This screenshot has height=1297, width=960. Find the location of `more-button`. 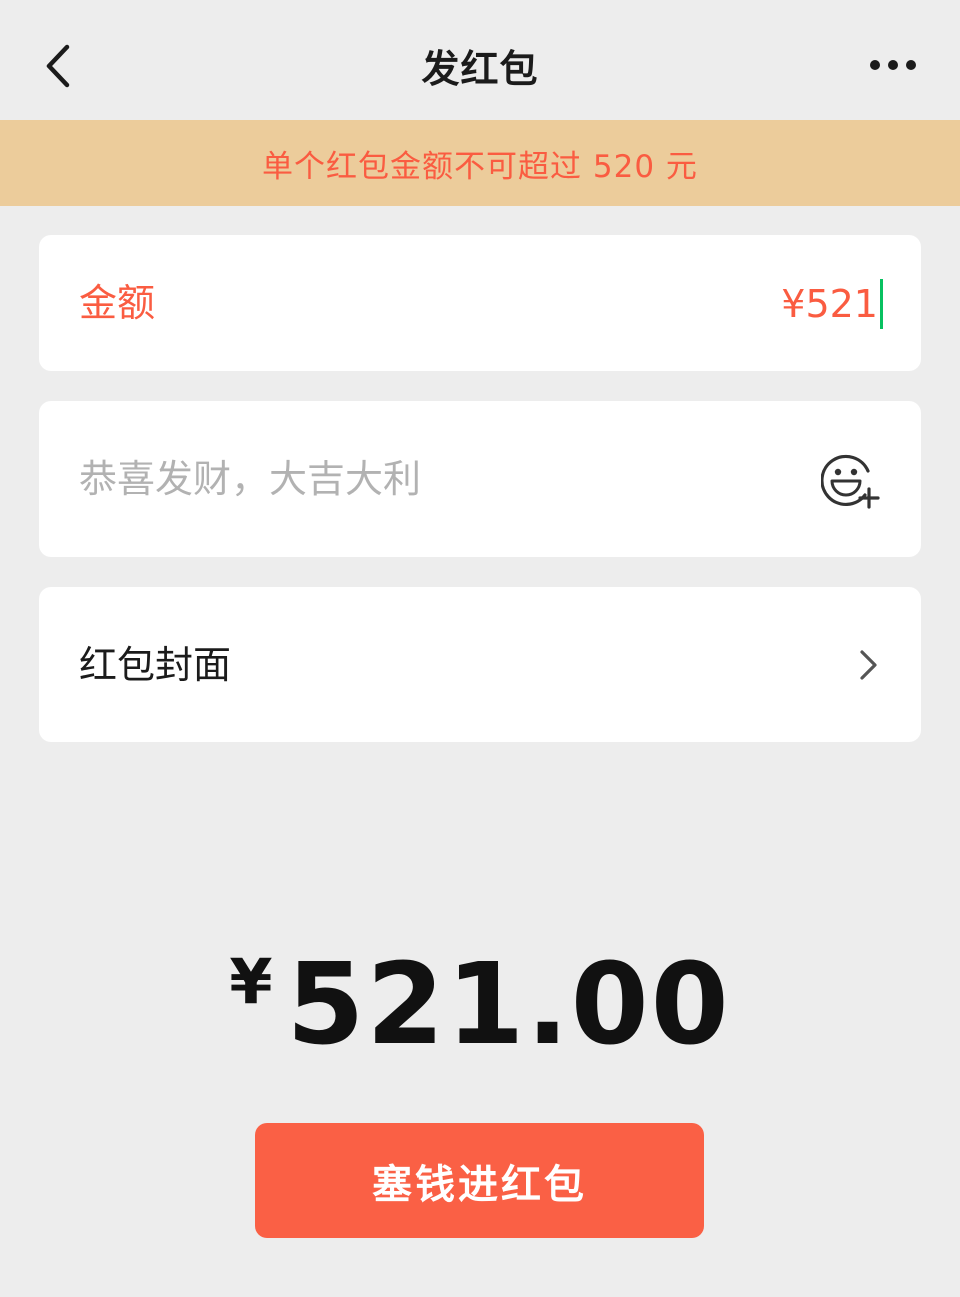

more-button is located at coordinates (893, 65).